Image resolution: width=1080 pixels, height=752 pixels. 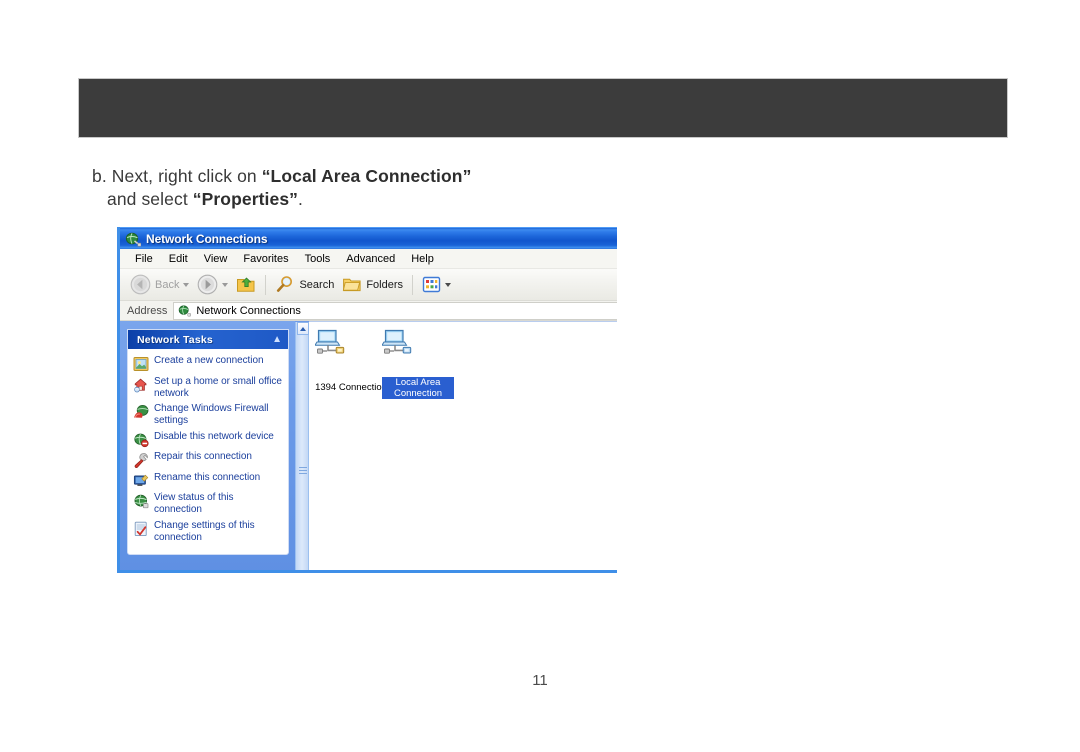 I want to click on scroll-up-button, so click(x=303, y=328).